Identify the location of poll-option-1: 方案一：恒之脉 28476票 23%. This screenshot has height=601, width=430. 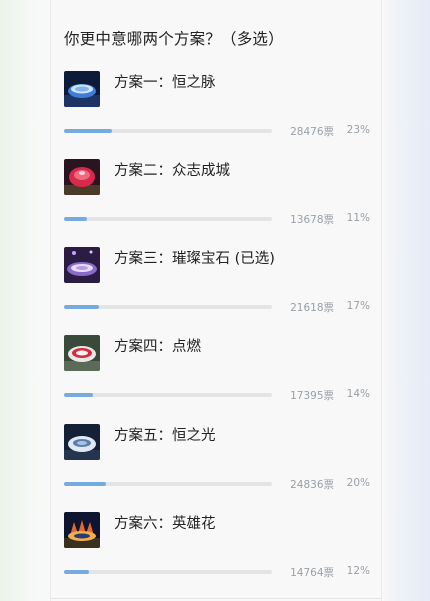
(217, 115).